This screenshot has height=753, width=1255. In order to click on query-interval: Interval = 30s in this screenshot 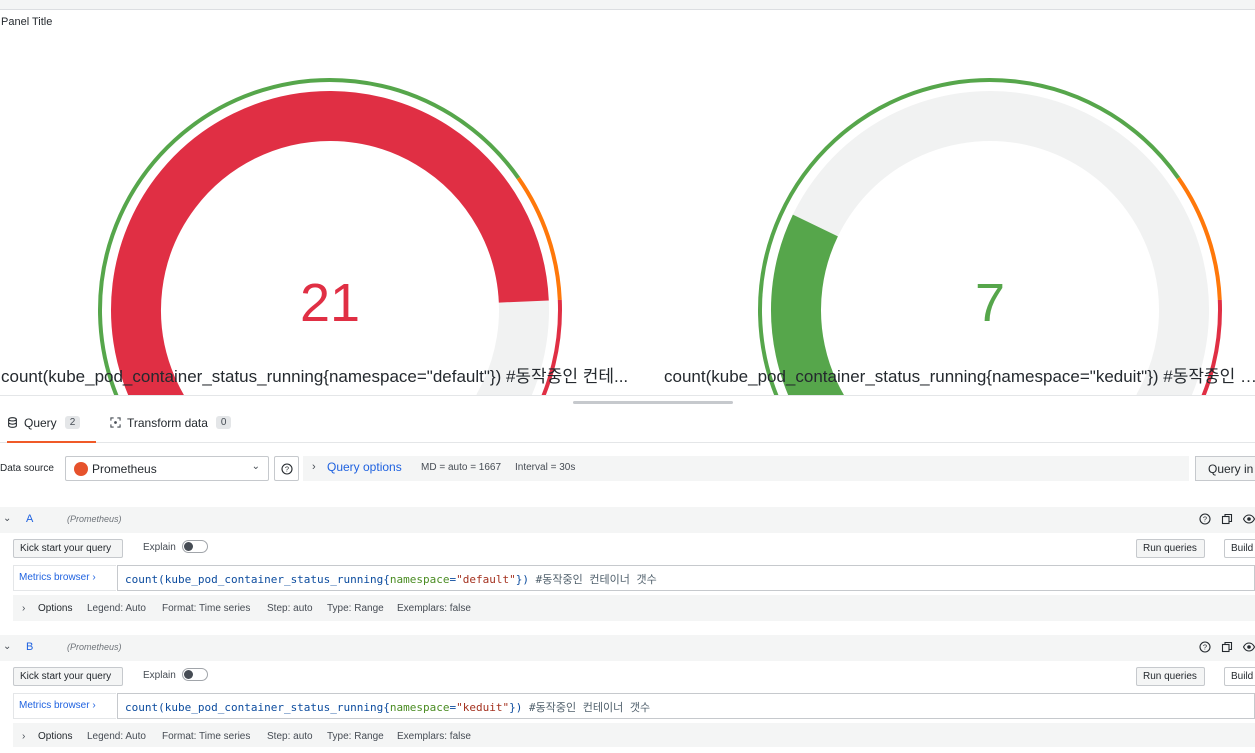, I will do `click(545, 467)`.